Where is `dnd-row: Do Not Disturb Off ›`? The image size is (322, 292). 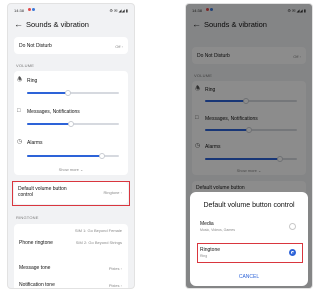 dnd-row: Do Not Disturb Off › is located at coordinates (71, 45).